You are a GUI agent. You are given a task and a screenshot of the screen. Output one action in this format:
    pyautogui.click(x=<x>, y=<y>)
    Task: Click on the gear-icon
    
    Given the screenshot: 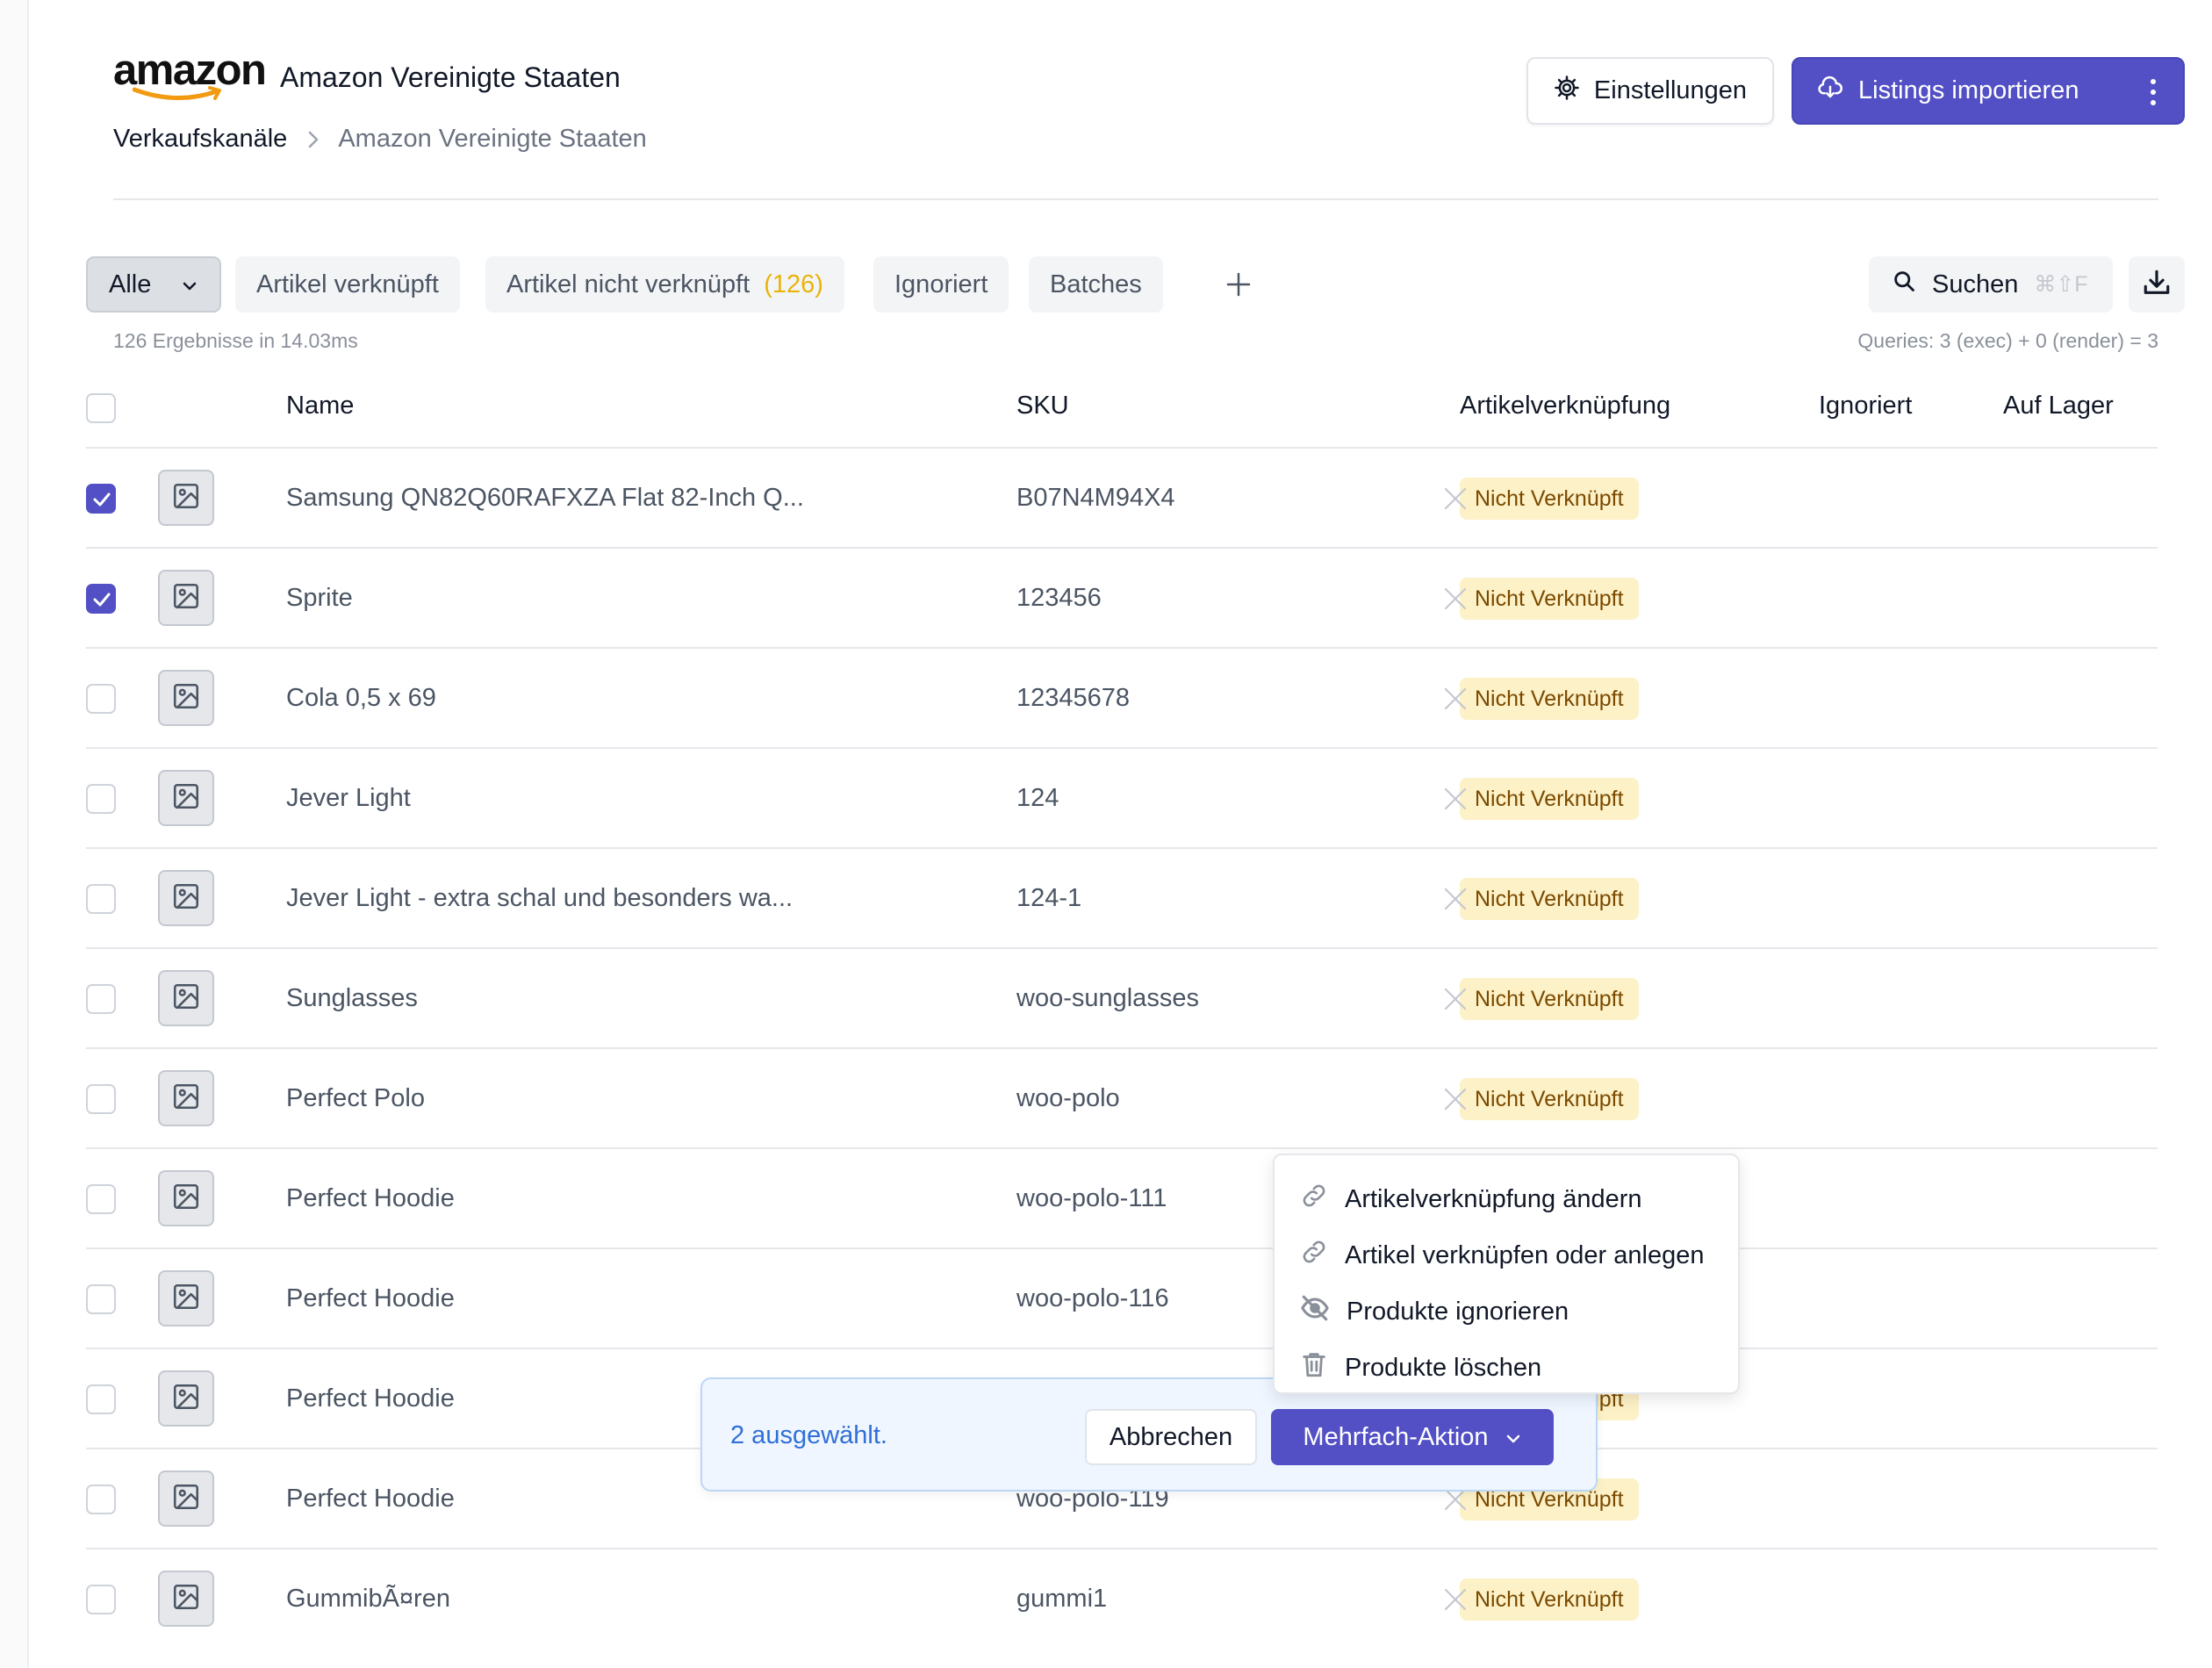 What is the action you would take?
    pyautogui.click(x=1567, y=91)
    